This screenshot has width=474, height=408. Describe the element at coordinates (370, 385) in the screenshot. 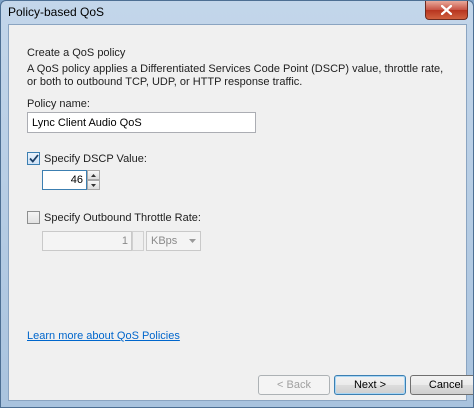

I see `next-button: Next >` at that location.